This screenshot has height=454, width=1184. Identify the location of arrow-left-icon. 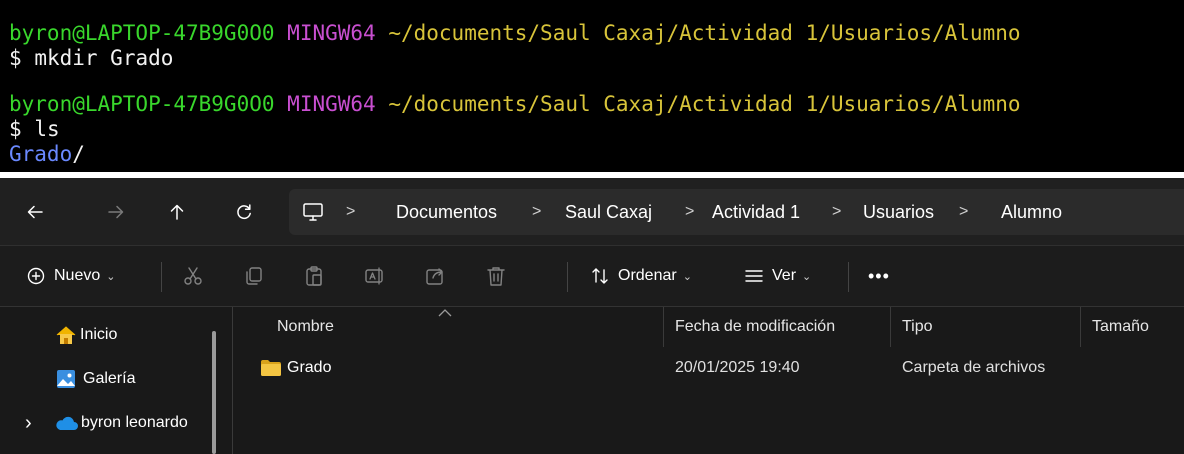
(35, 212).